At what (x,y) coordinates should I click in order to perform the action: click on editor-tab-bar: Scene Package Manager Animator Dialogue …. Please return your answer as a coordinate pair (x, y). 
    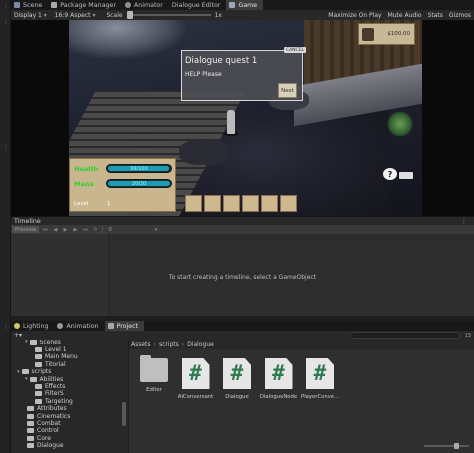
    Looking at the image, I should click on (242, 5).